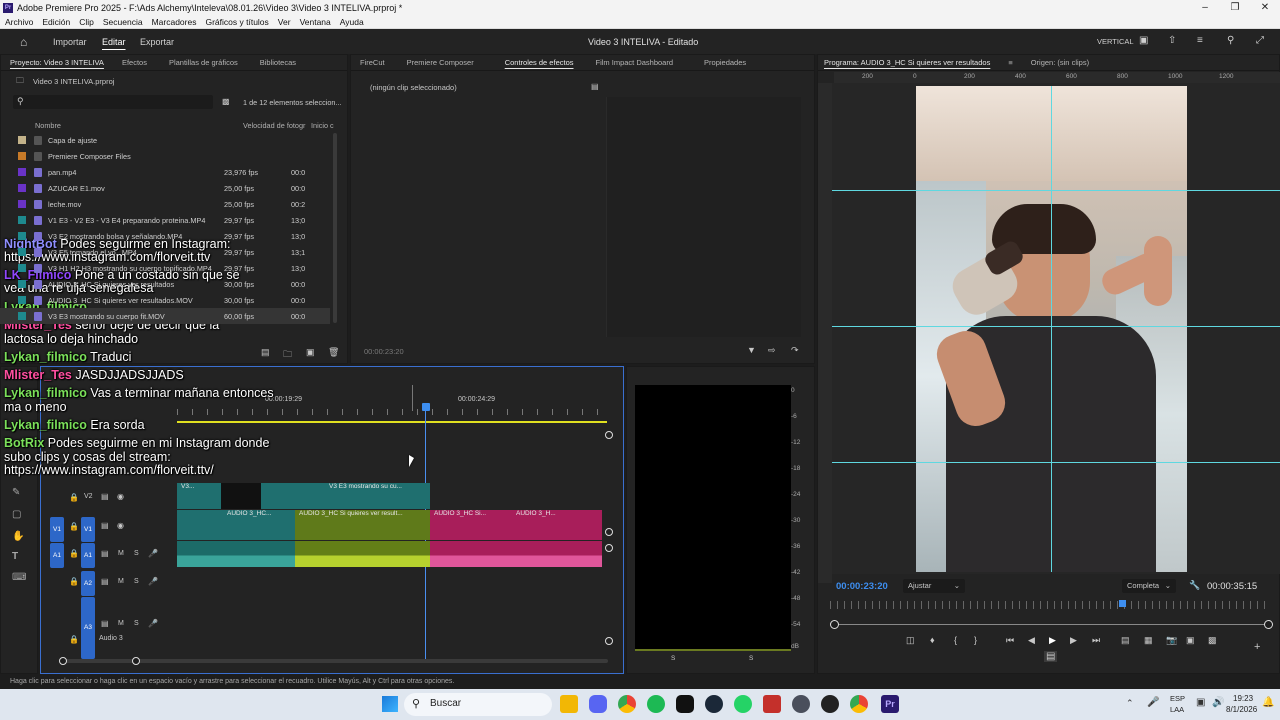  Describe the element at coordinates (1190, 640) in the screenshot. I see `compare-icon: ▣` at that location.